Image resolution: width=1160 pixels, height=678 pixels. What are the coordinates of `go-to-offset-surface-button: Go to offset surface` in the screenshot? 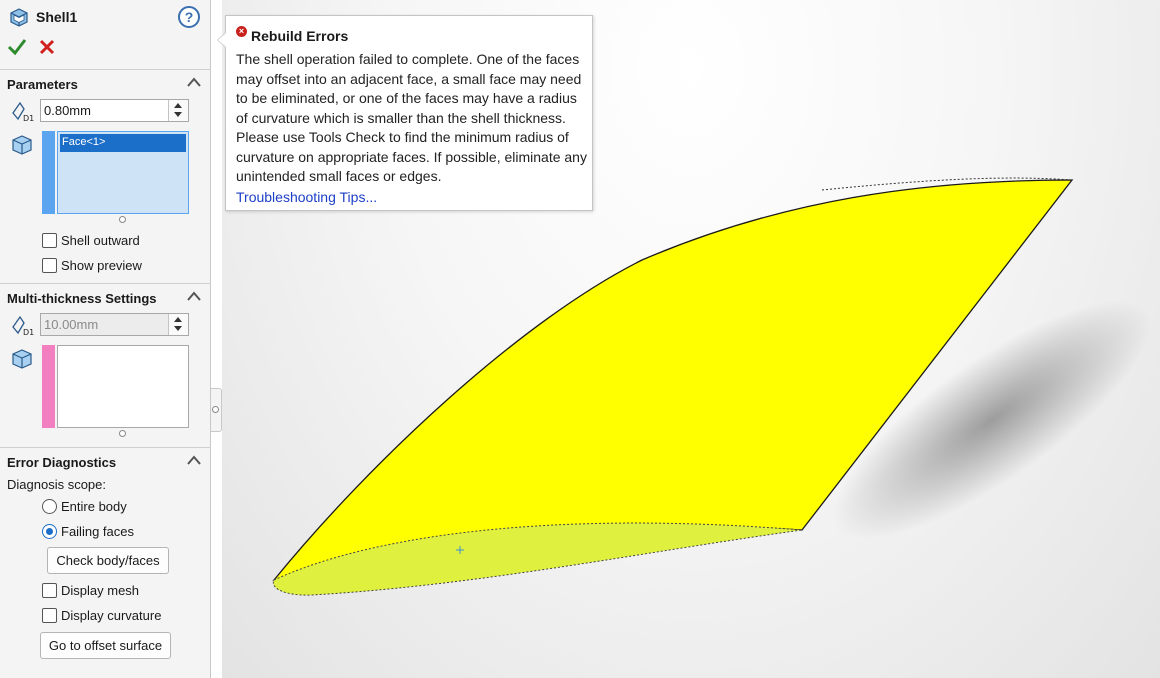 It's located at (105, 645).